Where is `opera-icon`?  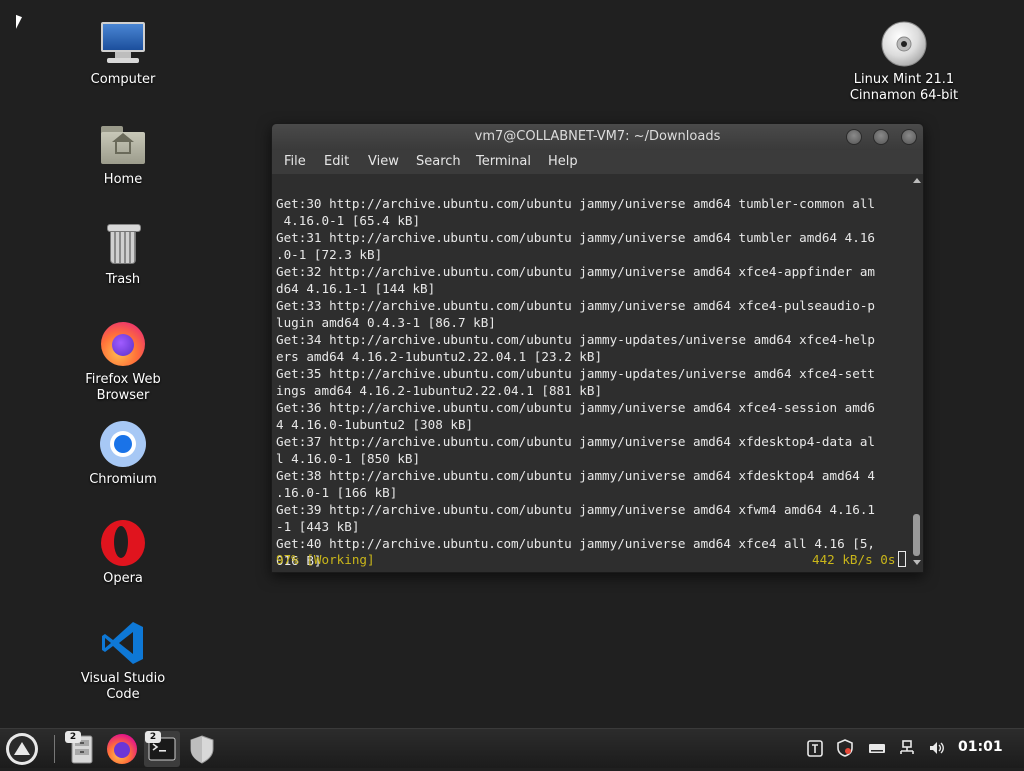 opera-icon is located at coordinates (123, 543).